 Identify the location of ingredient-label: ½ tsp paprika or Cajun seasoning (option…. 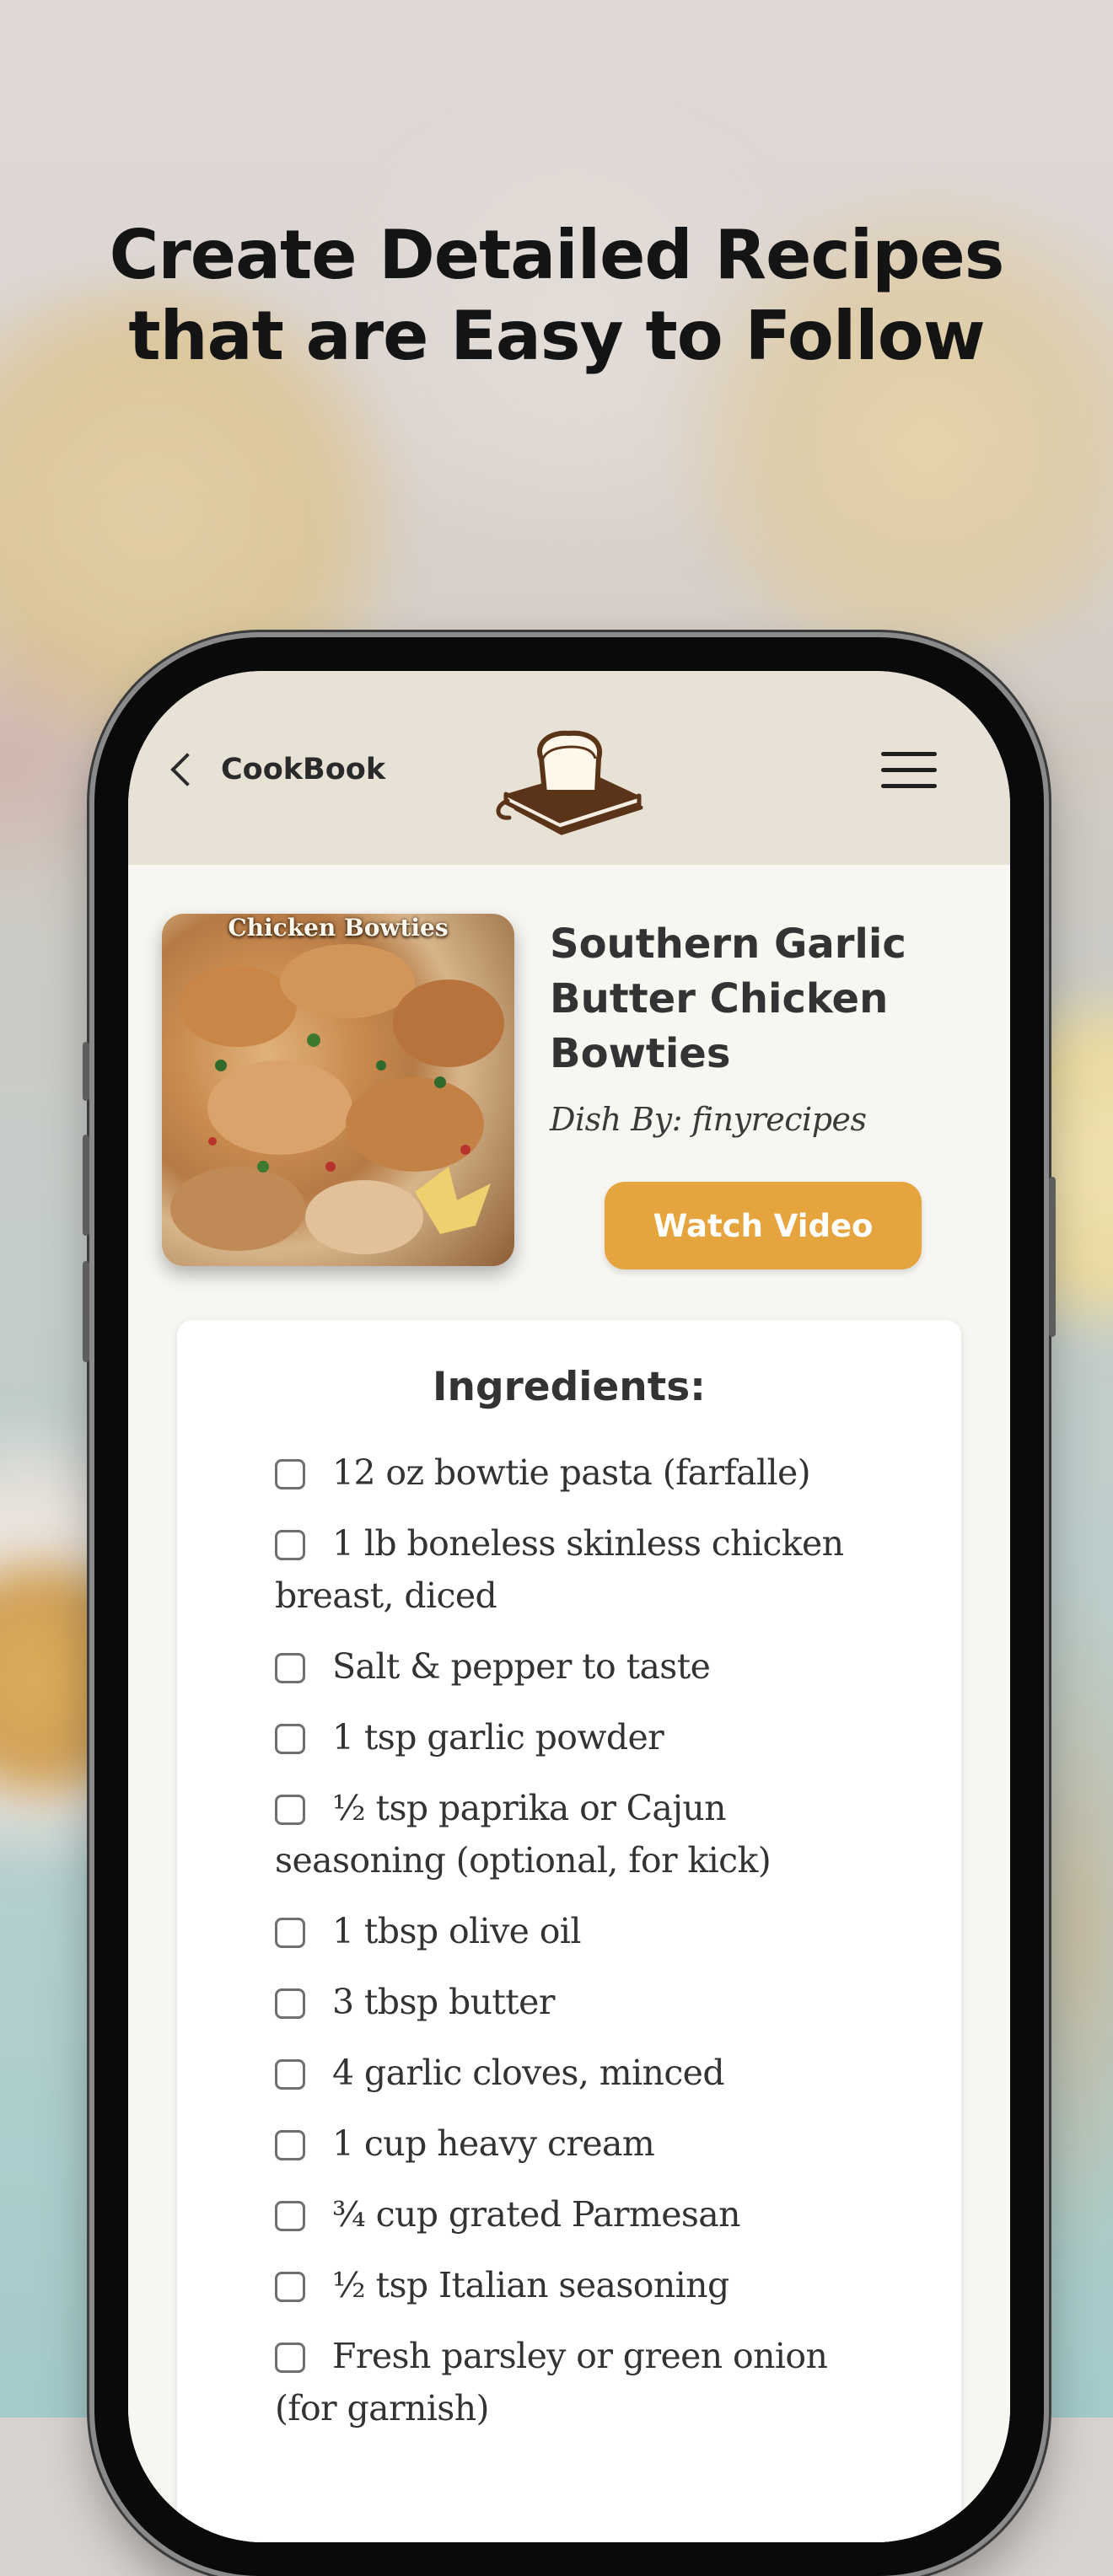
(523, 1834).